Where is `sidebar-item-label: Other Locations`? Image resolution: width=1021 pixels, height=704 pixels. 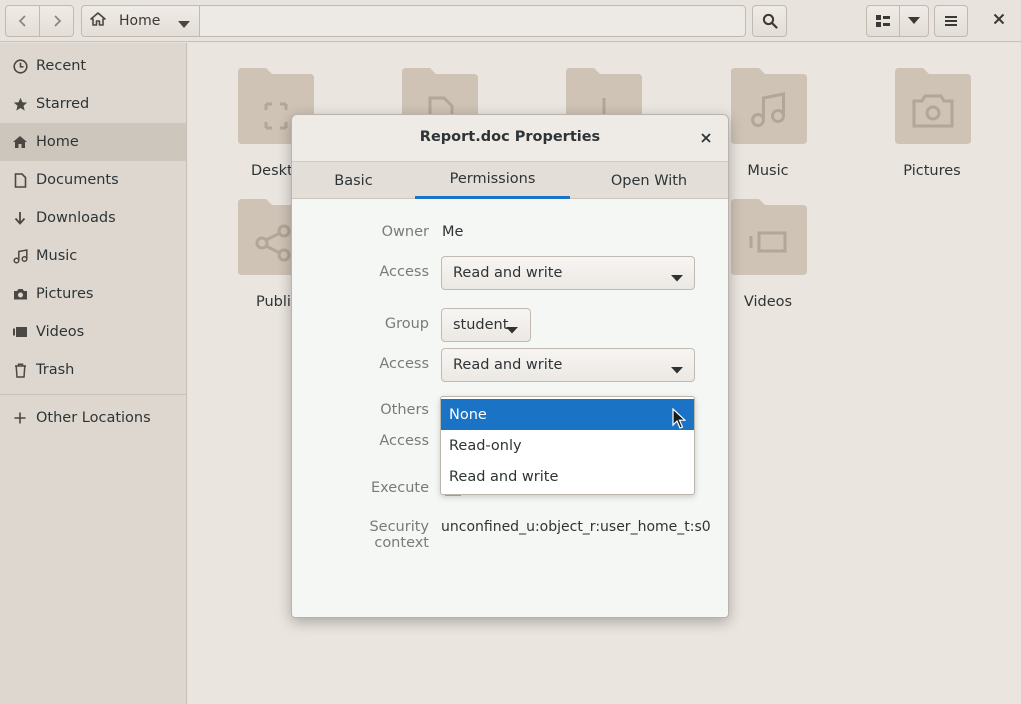 sidebar-item-label: Other Locations is located at coordinates (93, 418).